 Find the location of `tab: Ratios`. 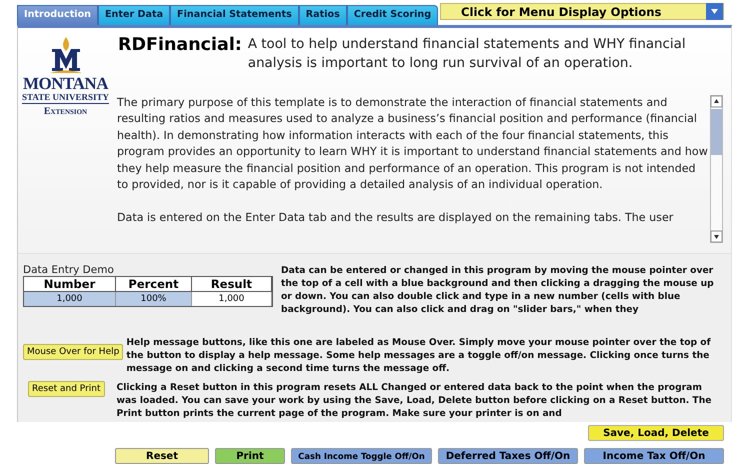

tab: Ratios is located at coordinates (322, 15).